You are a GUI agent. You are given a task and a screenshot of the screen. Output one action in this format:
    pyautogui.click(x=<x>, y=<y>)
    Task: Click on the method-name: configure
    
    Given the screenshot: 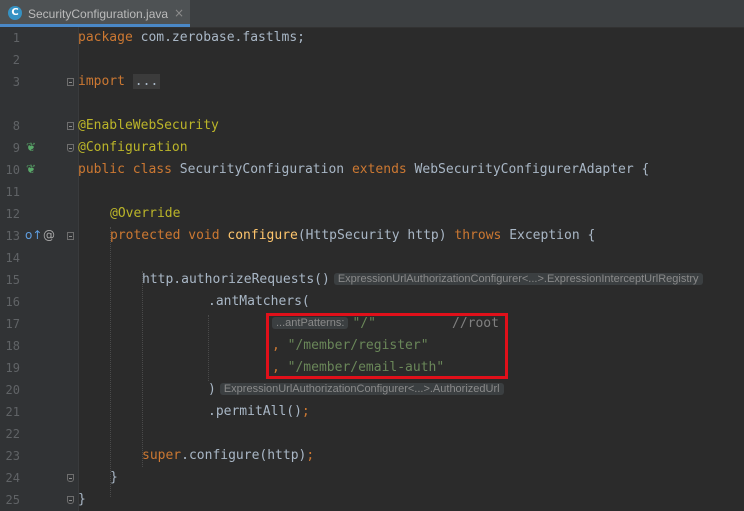 What is the action you would take?
    pyautogui.click(x=258, y=235)
    